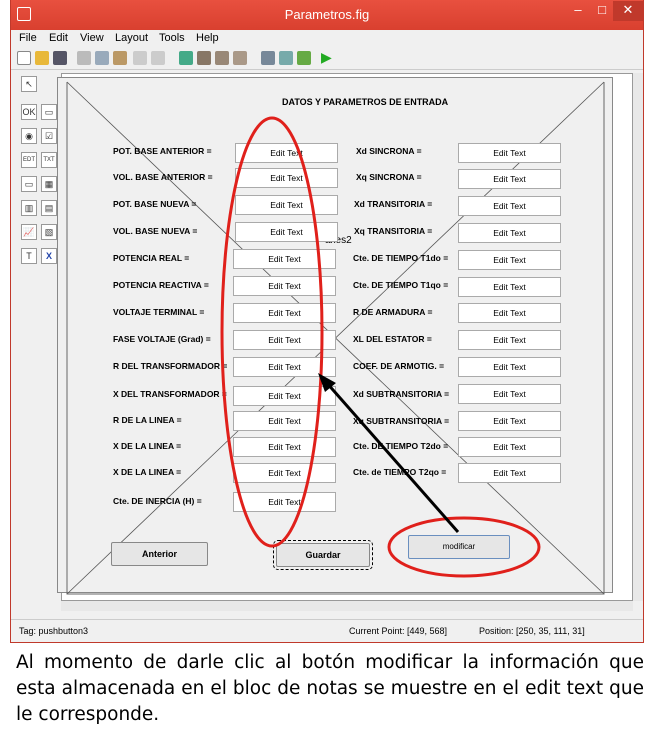 The width and height of the screenshot is (658, 753). I want to click on highlight-ellipse-edit-texts, so click(272, 332).